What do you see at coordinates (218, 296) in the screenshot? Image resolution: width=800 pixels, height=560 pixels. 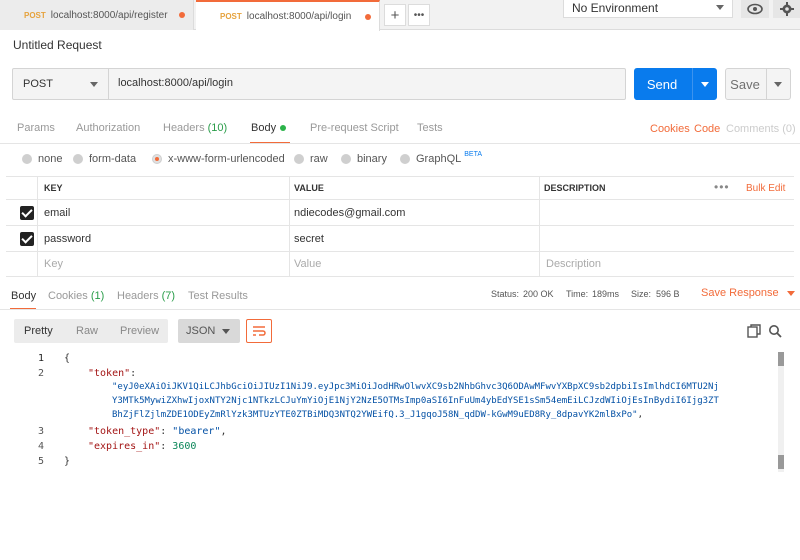 I see `response-tab-test-results: Test Results` at bounding box center [218, 296].